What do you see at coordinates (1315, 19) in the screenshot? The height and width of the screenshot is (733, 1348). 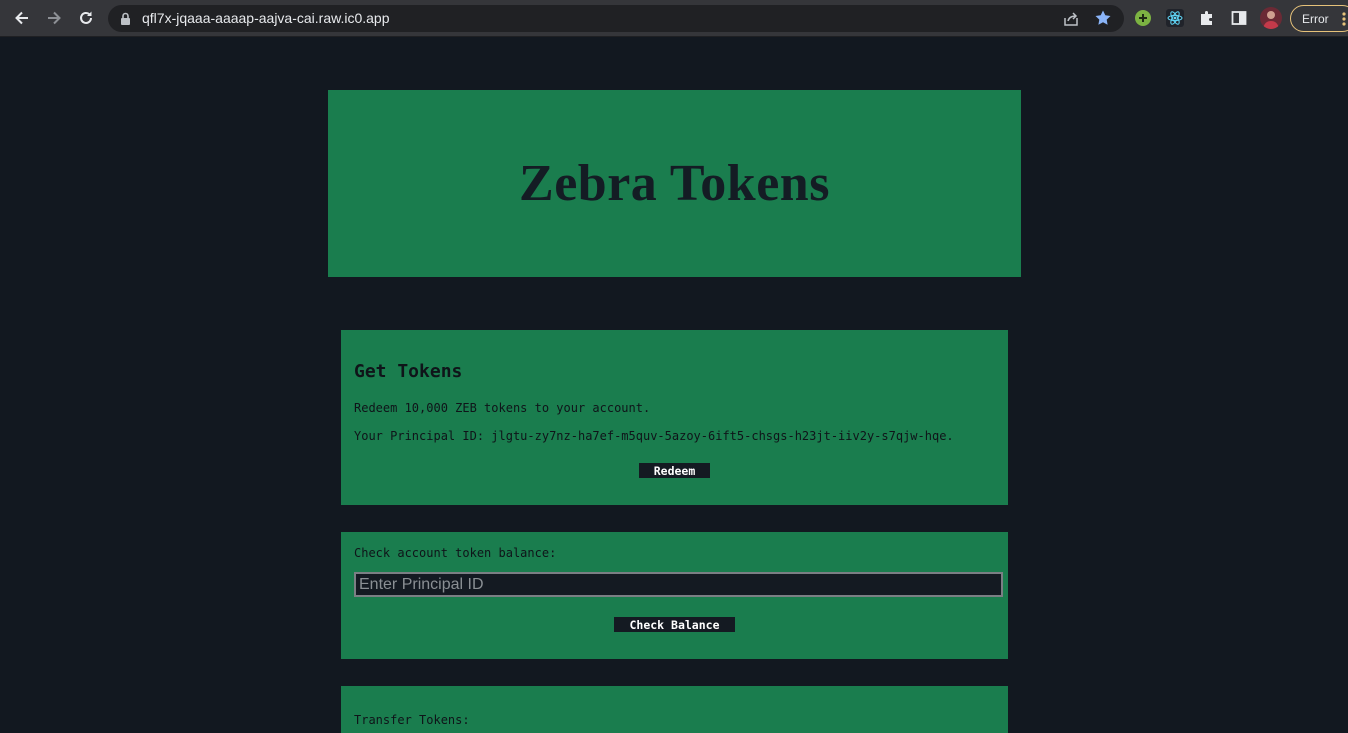 I see `error-status-label: Error` at bounding box center [1315, 19].